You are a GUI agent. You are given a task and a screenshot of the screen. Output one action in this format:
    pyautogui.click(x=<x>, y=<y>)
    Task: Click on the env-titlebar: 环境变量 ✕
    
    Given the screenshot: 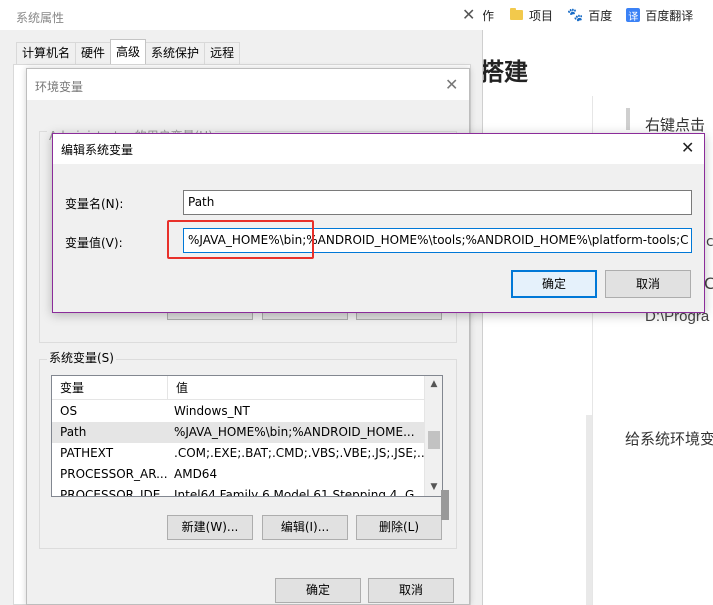 What is the action you would take?
    pyautogui.click(x=248, y=84)
    